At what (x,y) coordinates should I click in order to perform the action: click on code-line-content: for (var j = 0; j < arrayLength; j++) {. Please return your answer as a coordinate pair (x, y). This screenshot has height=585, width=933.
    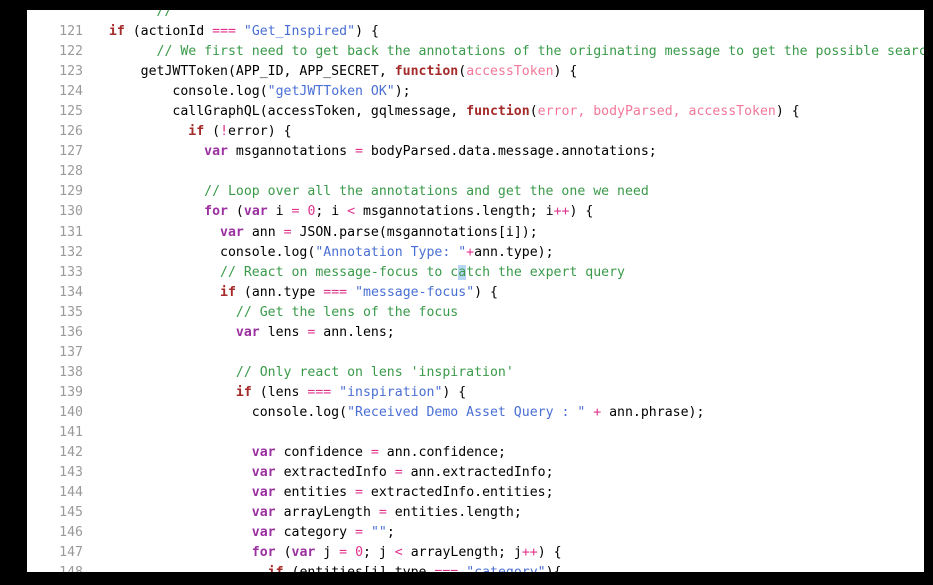
    Looking at the image, I should click on (327, 553).